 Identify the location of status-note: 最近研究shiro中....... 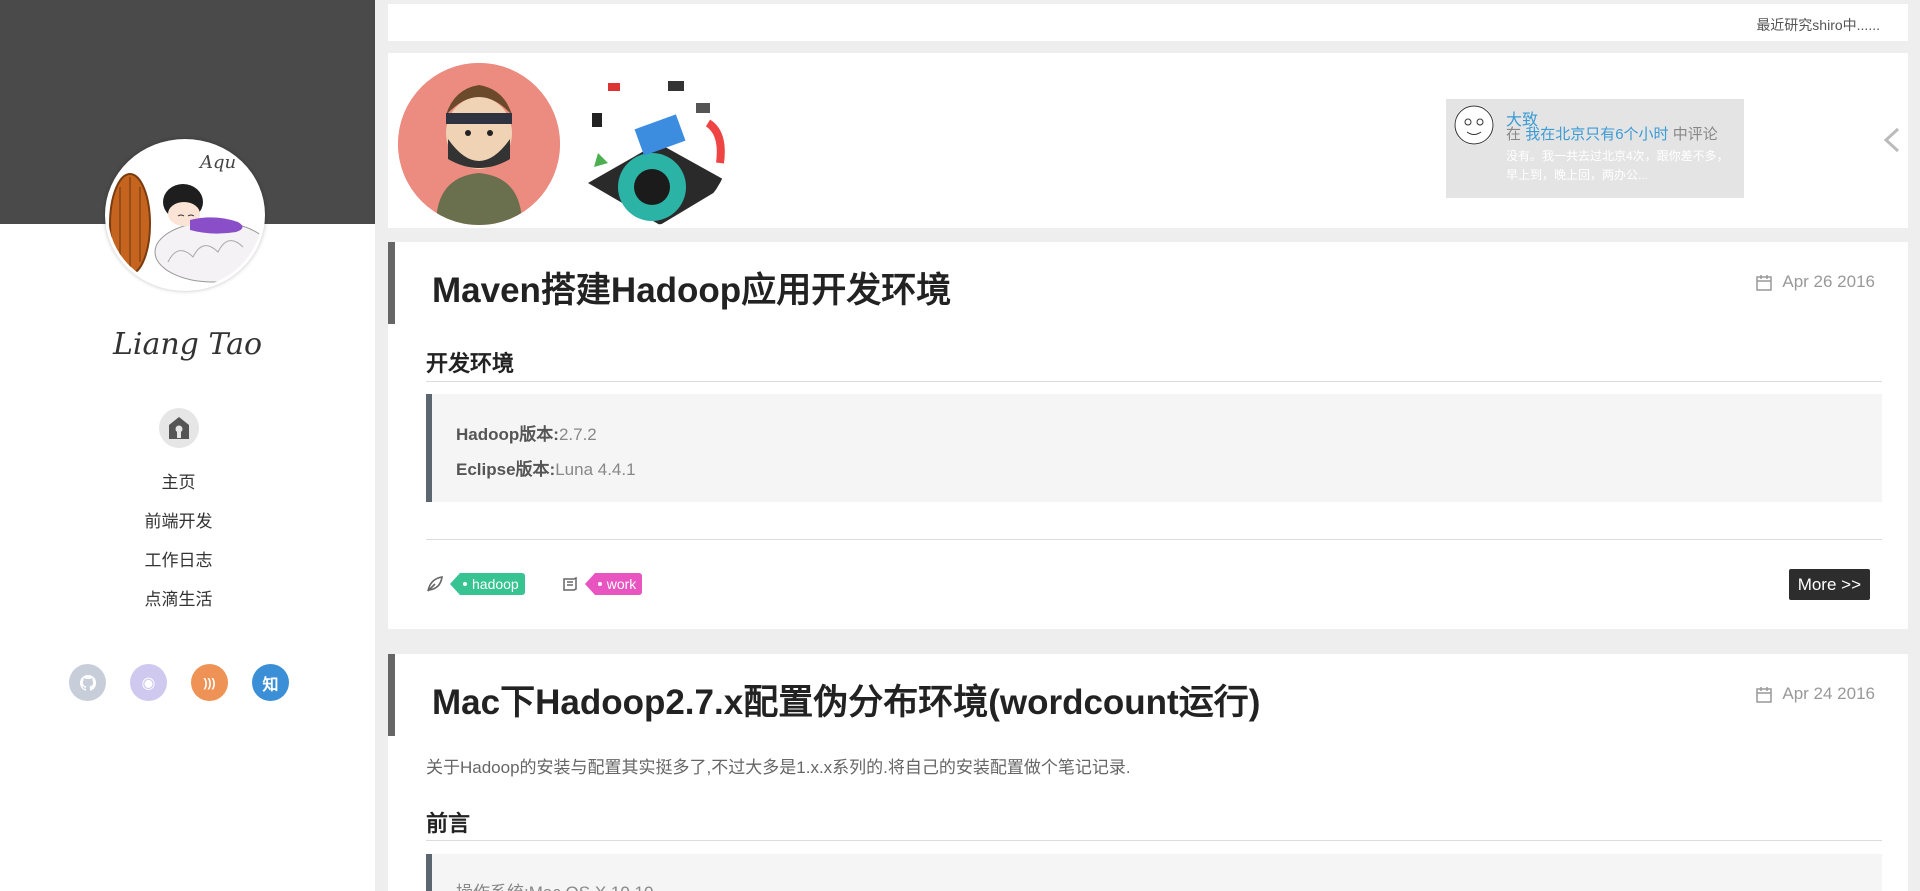
(1818, 25).